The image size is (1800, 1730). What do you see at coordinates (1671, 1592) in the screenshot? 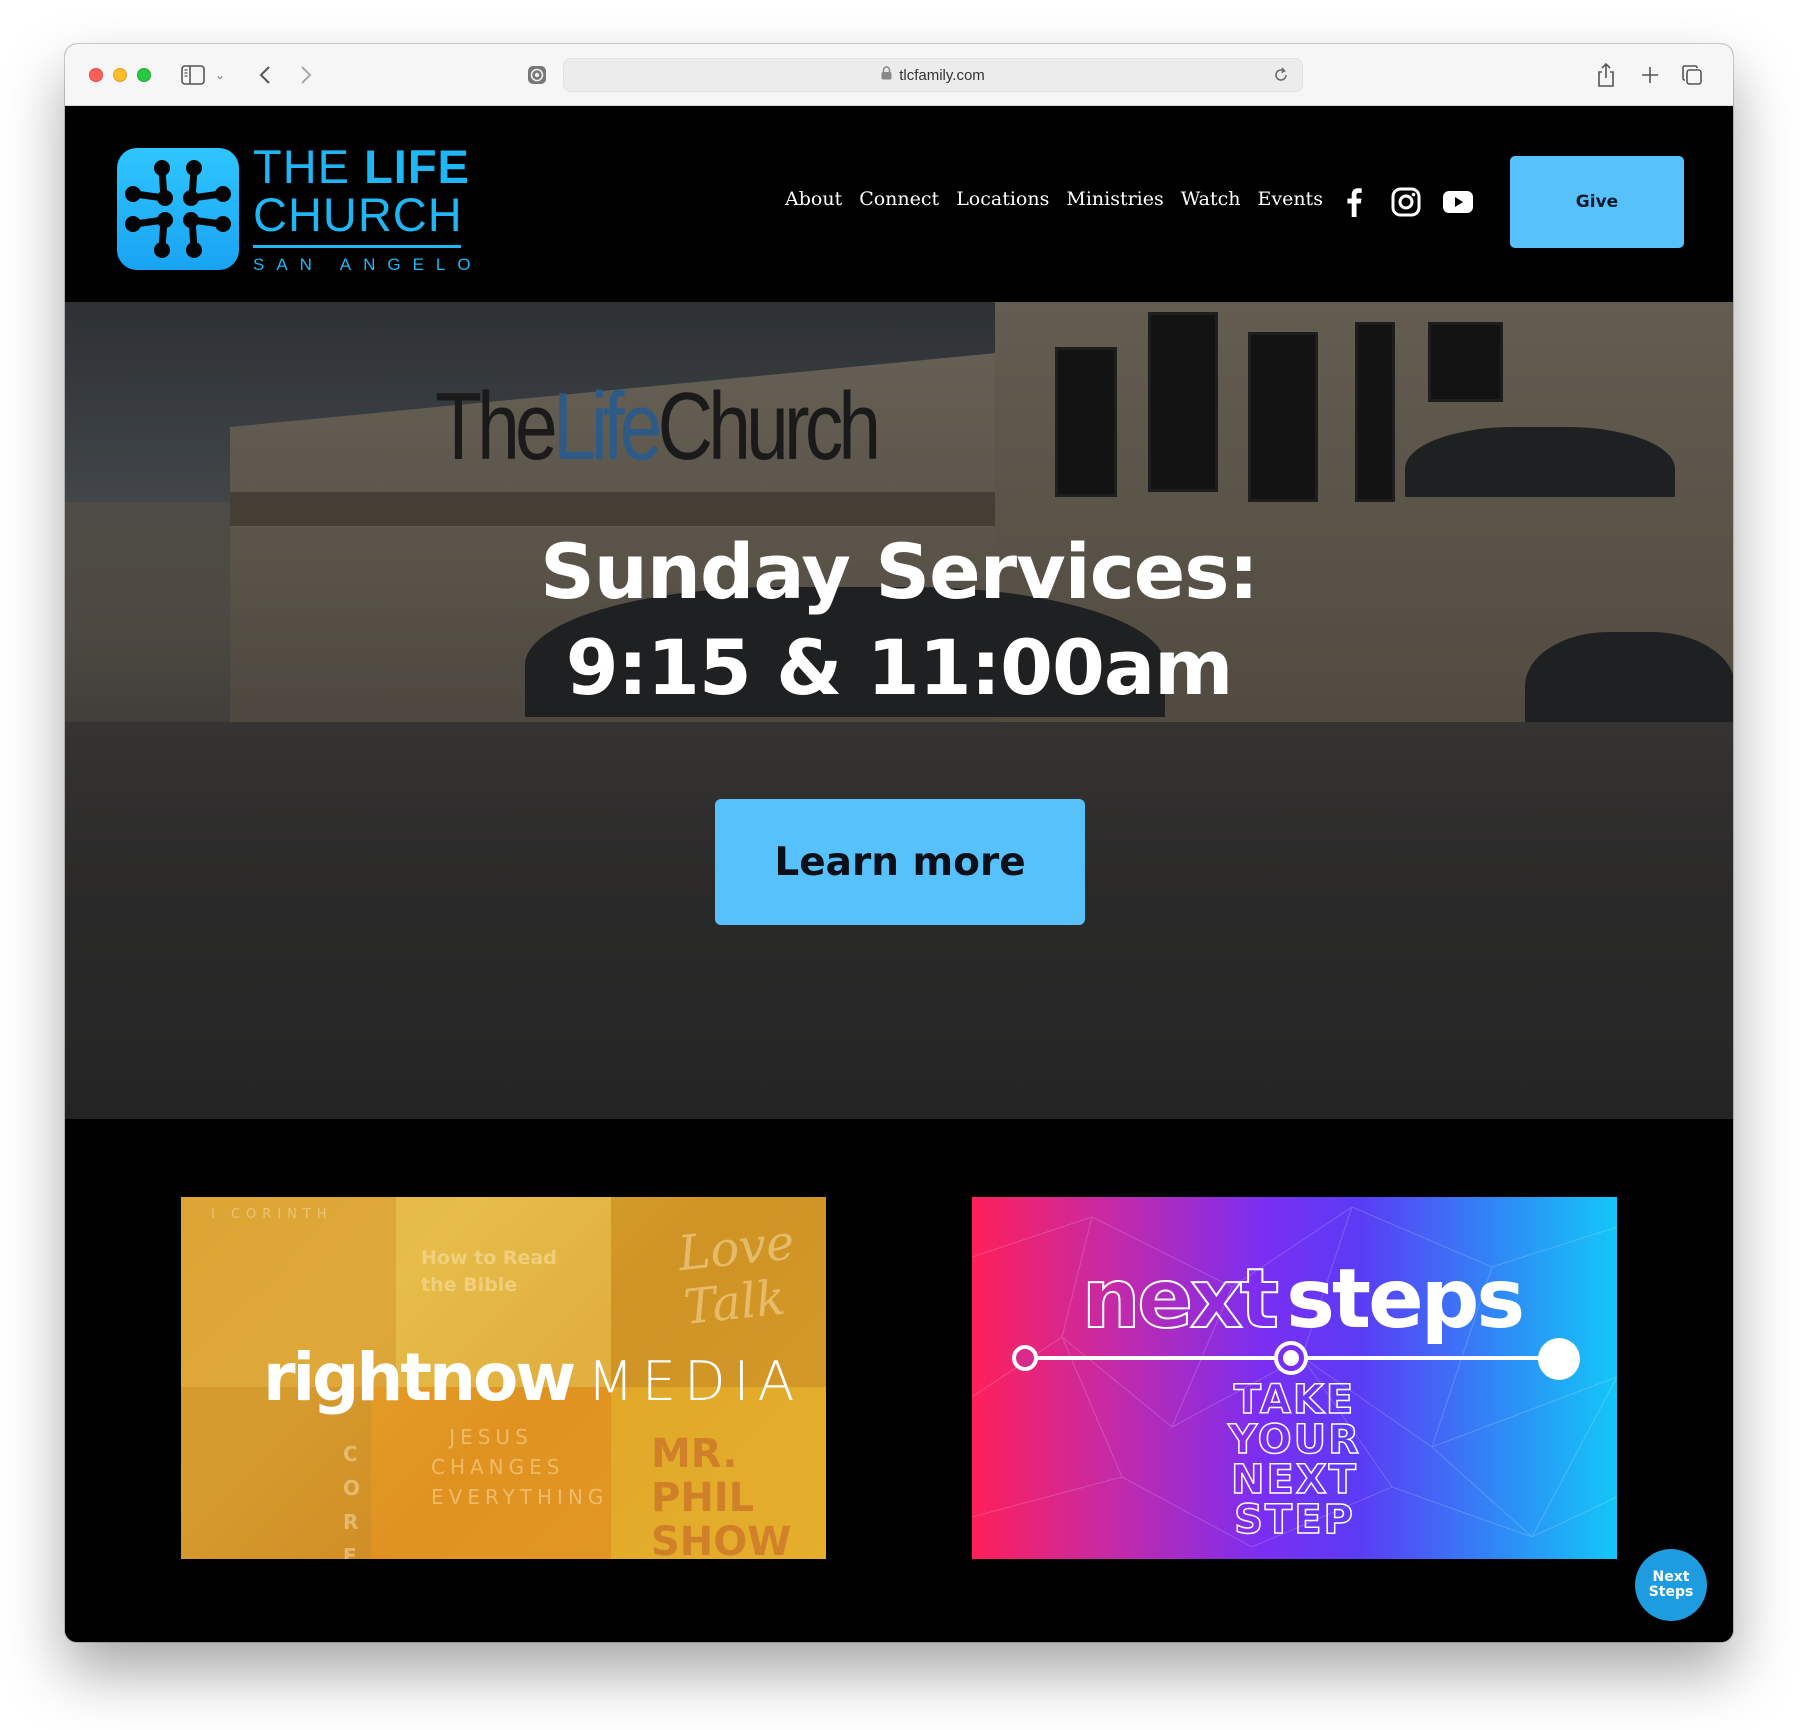
I see `bubble-line-2: Steps` at bounding box center [1671, 1592].